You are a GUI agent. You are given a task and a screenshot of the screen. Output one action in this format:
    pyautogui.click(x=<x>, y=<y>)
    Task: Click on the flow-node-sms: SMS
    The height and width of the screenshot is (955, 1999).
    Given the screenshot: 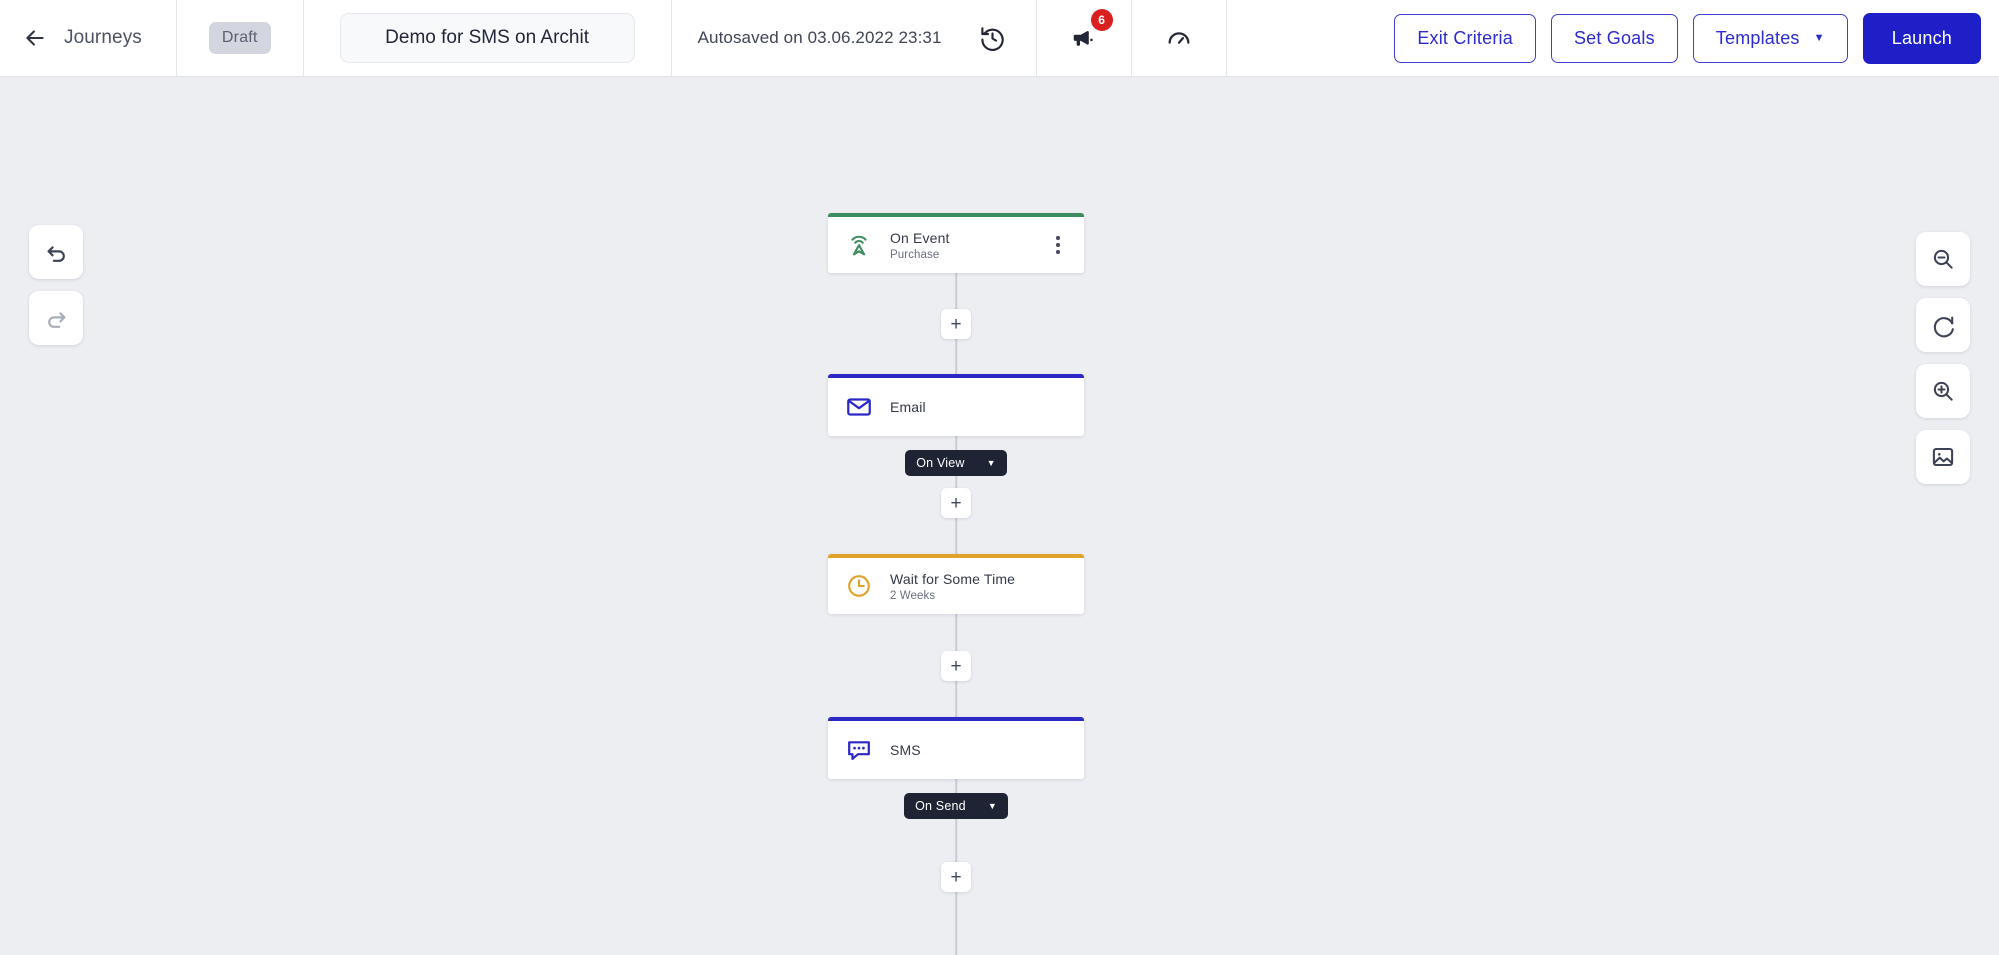 What is the action you would take?
    pyautogui.click(x=956, y=748)
    